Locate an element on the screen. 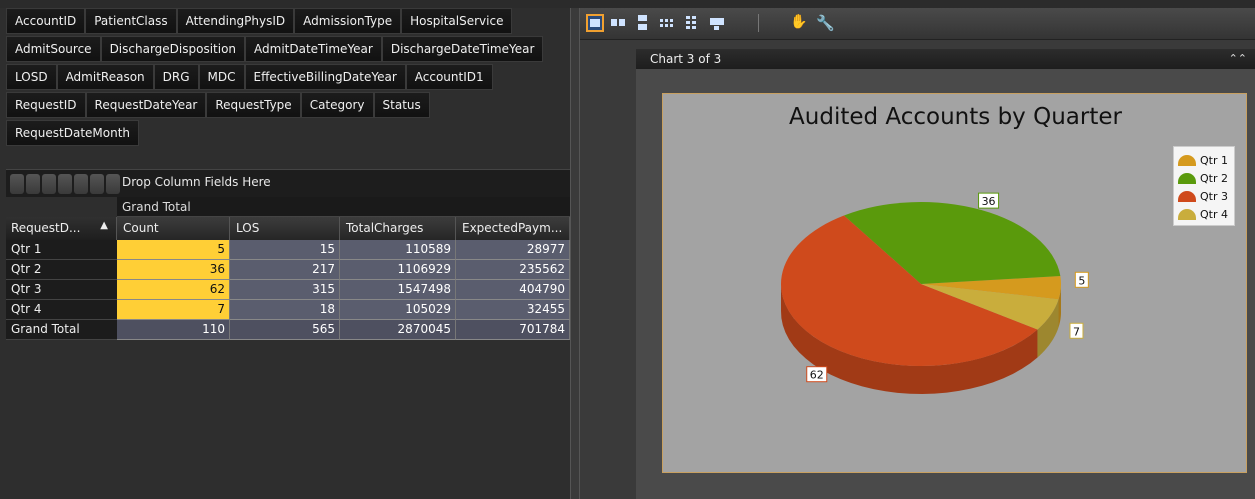 Image resolution: width=1255 pixels, height=499 pixels. field-chip-attendingphysid: AttendingPhysID is located at coordinates (235, 21).